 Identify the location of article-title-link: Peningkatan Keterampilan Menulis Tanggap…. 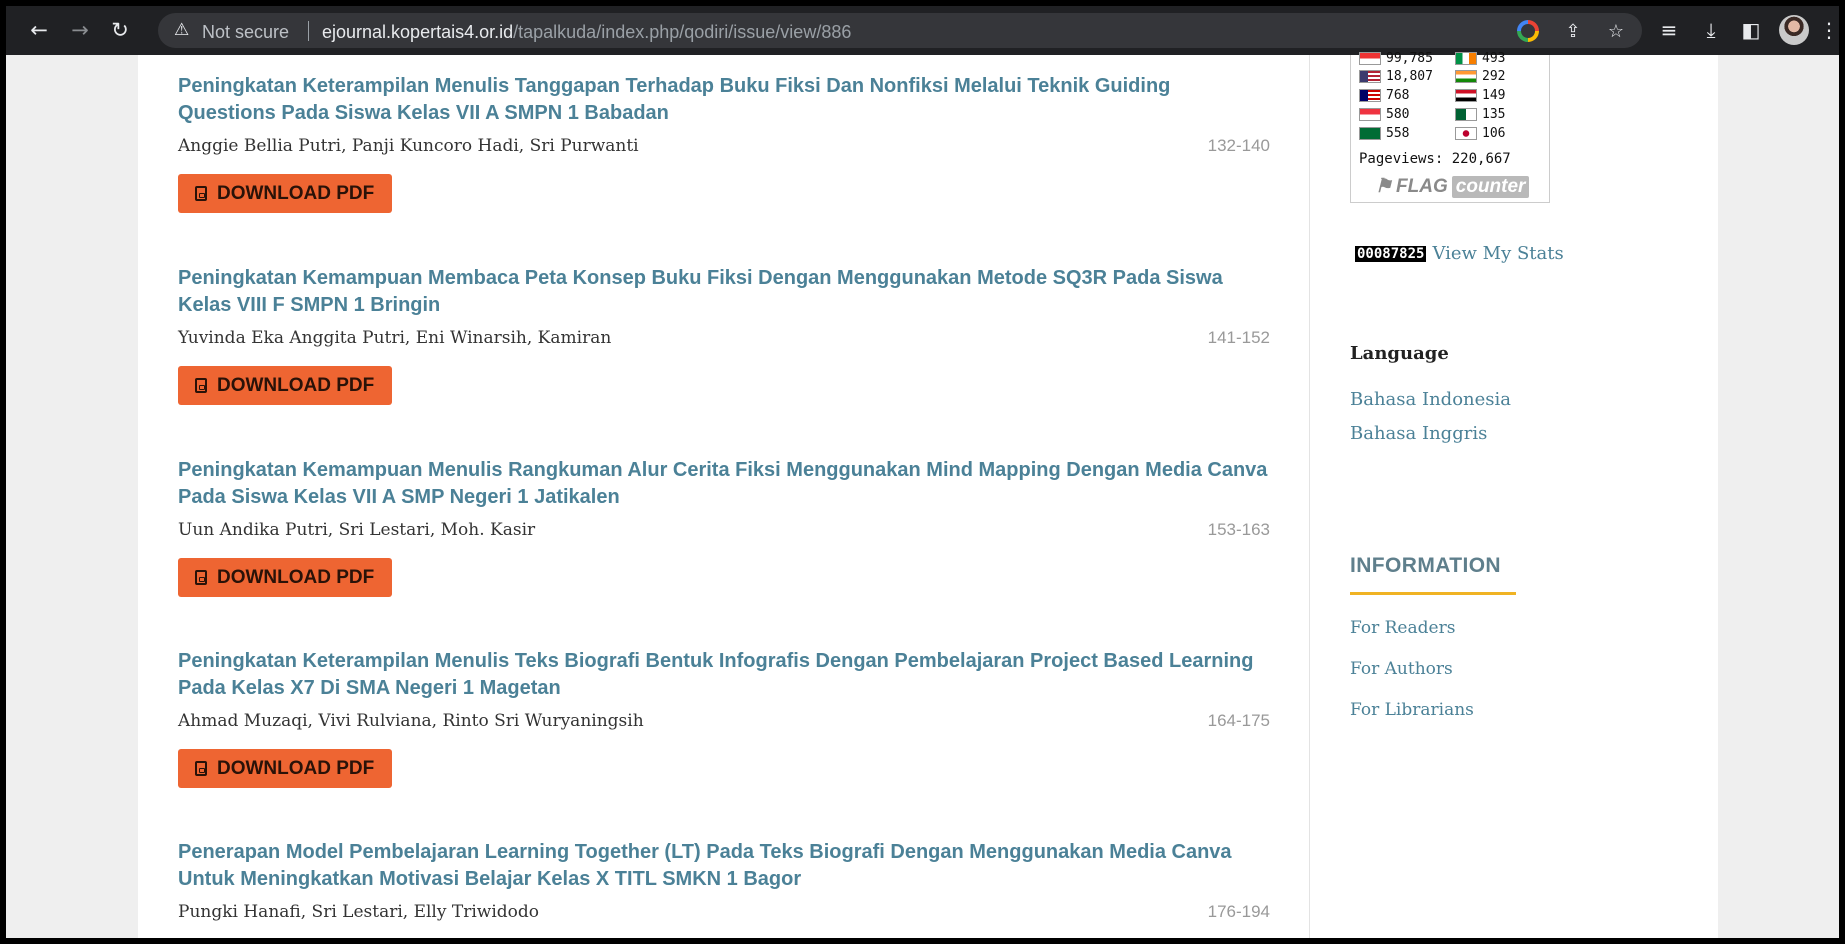
(724, 100).